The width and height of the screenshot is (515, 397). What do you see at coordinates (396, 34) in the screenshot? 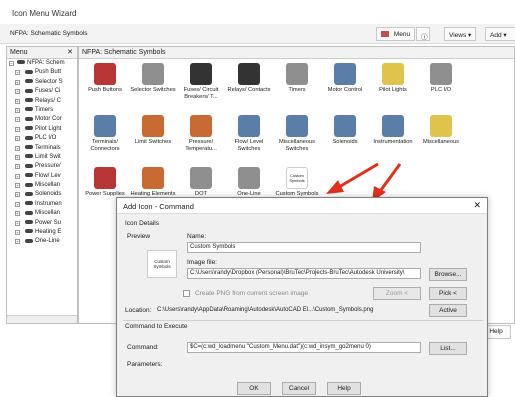
I see `menu-button: Menu` at bounding box center [396, 34].